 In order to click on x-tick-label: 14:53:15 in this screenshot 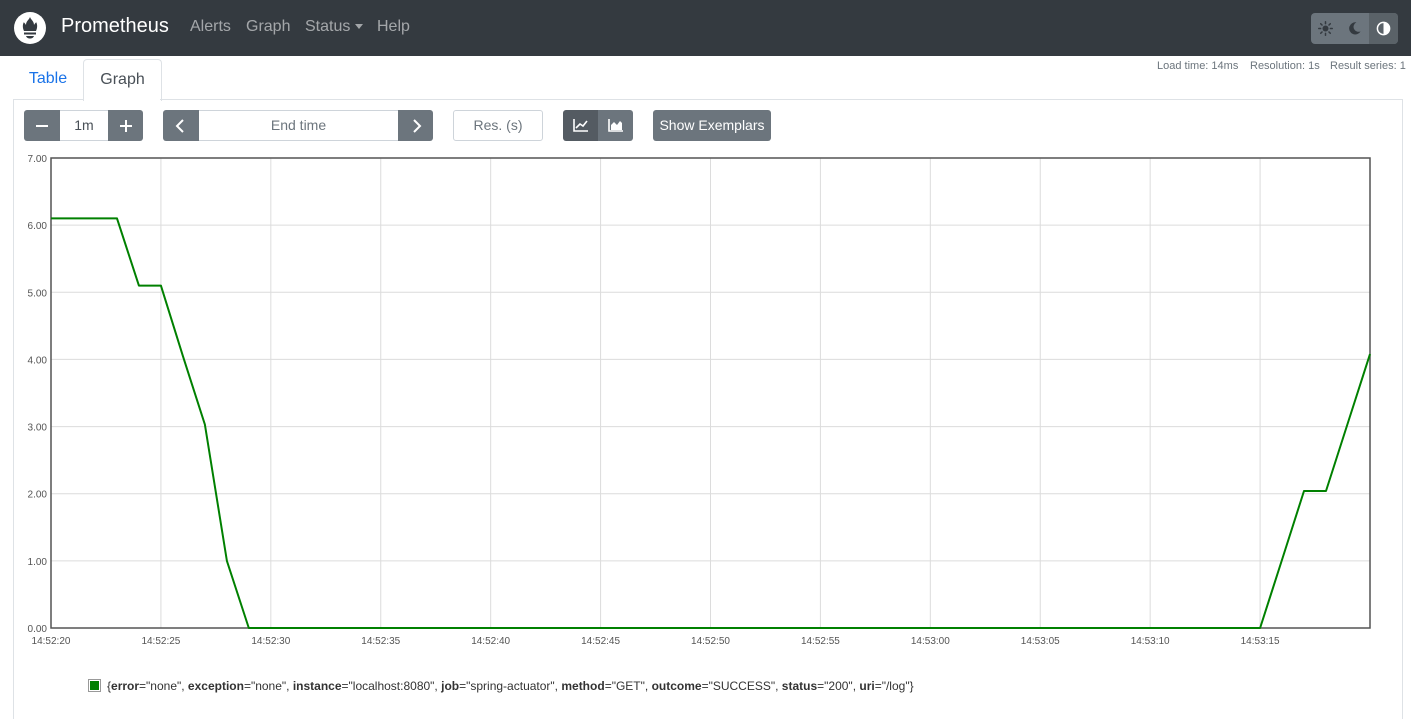, I will do `click(1260, 641)`.